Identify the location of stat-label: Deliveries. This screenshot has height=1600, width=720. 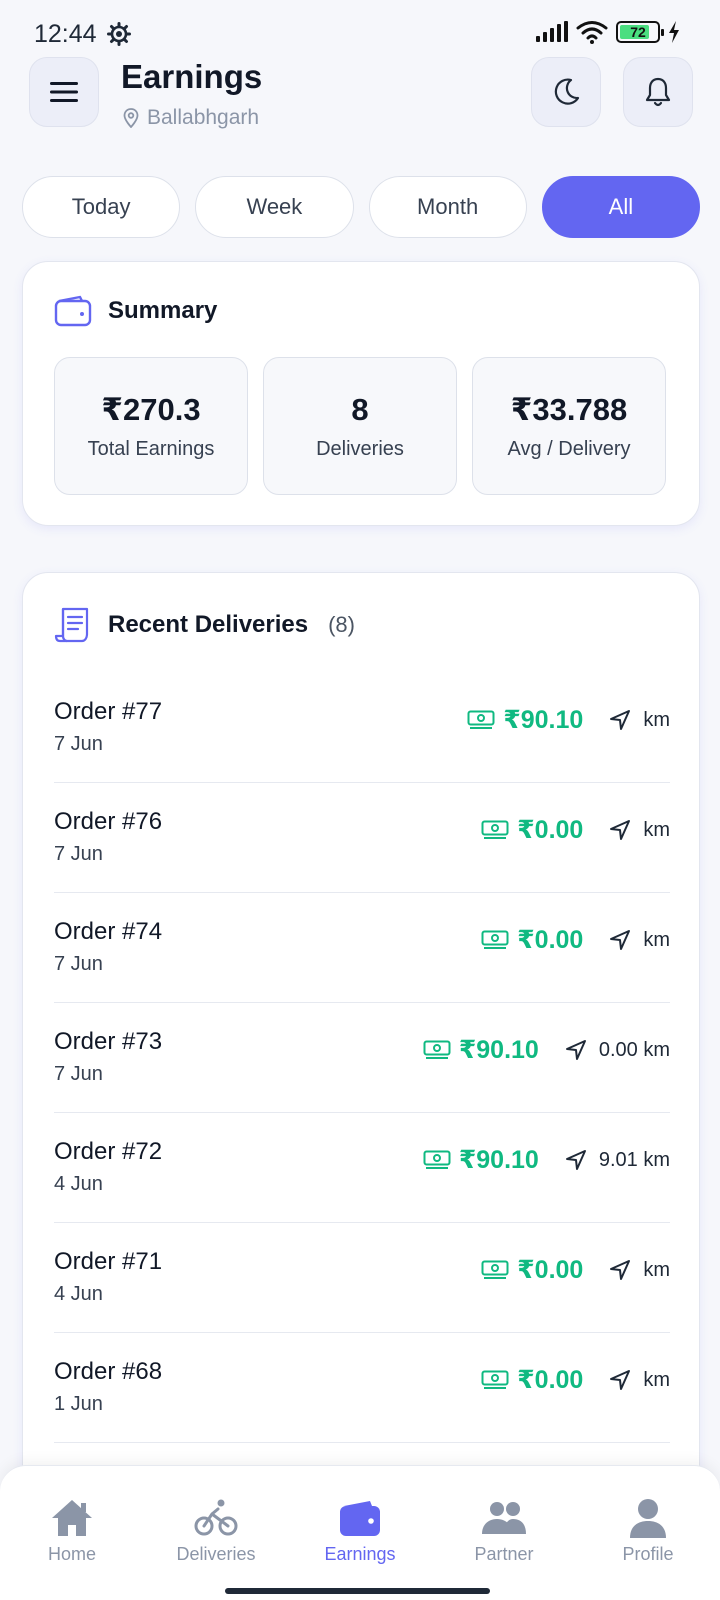
(360, 448).